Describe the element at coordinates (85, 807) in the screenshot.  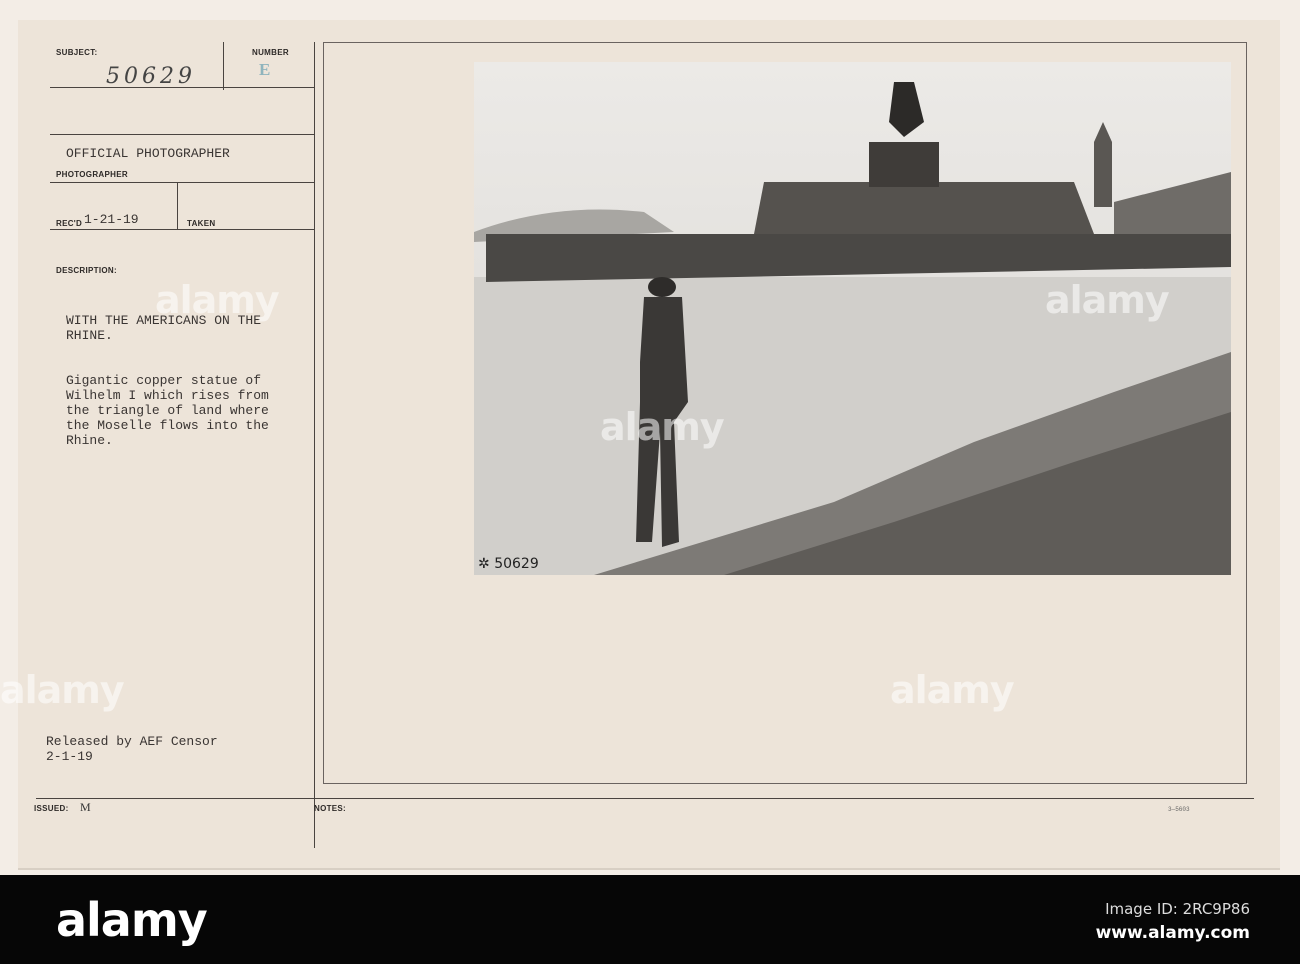
I see `issued-value: M` at that location.